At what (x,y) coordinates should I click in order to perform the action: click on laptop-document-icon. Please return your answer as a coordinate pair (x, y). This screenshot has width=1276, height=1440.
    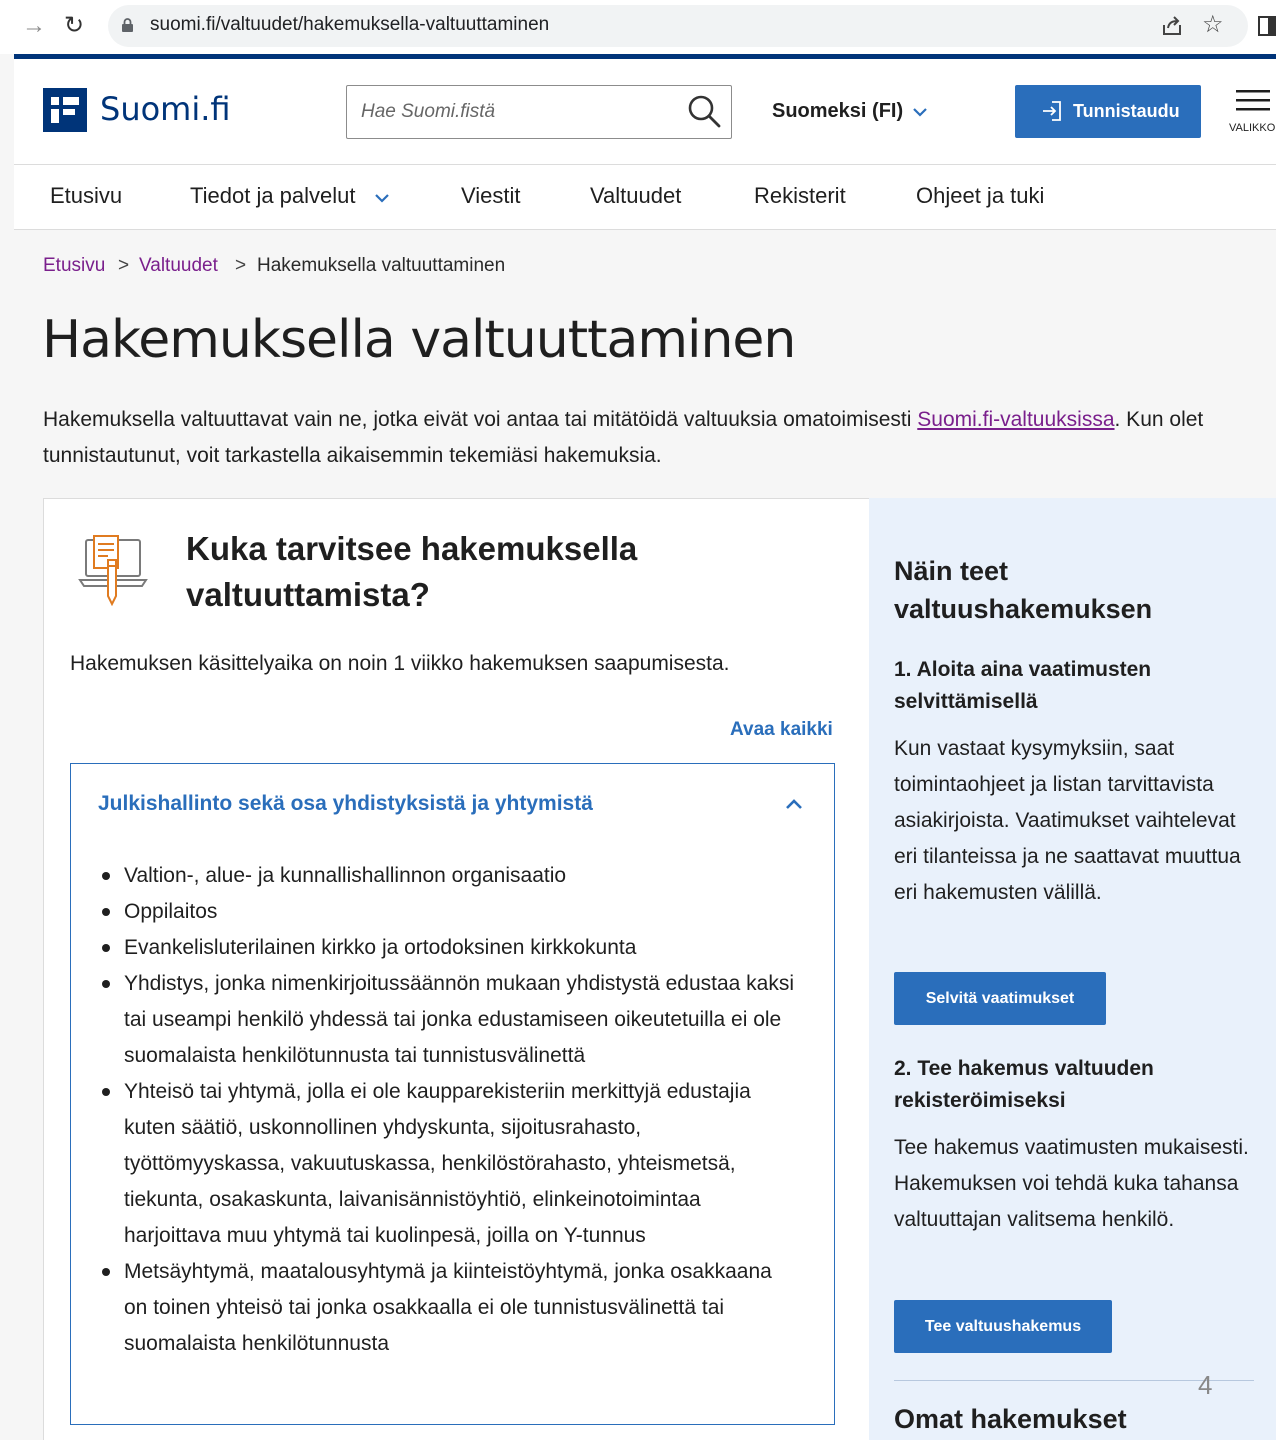
    Looking at the image, I should click on (113, 570).